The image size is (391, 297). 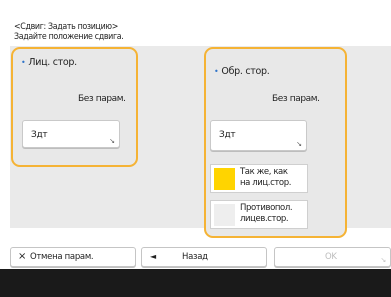 I want to click on option-opposite-front-label: Противопол. лицев.стор., so click(x=266, y=214).